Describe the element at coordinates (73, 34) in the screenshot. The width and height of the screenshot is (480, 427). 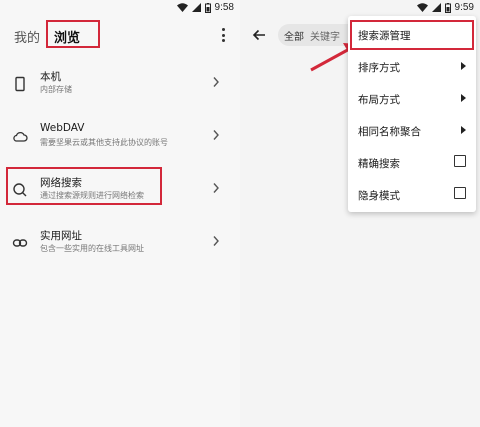
I see `highlight-box-browse` at that location.